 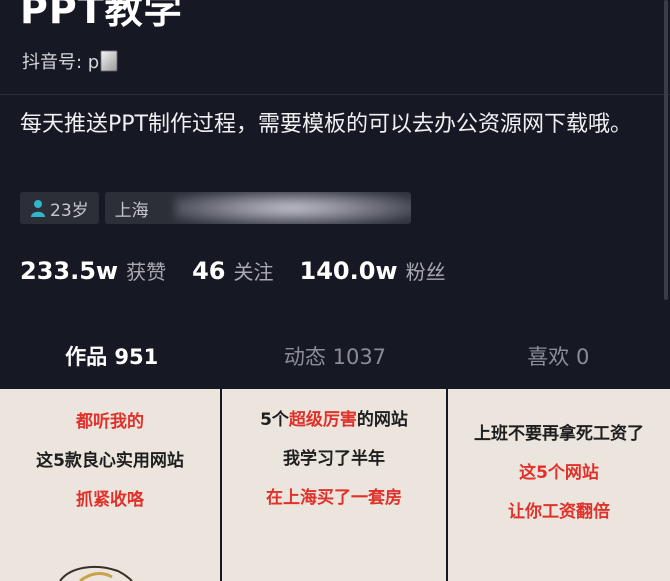 What do you see at coordinates (110, 422) in the screenshot?
I see `card-line: 都听我的` at bounding box center [110, 422].